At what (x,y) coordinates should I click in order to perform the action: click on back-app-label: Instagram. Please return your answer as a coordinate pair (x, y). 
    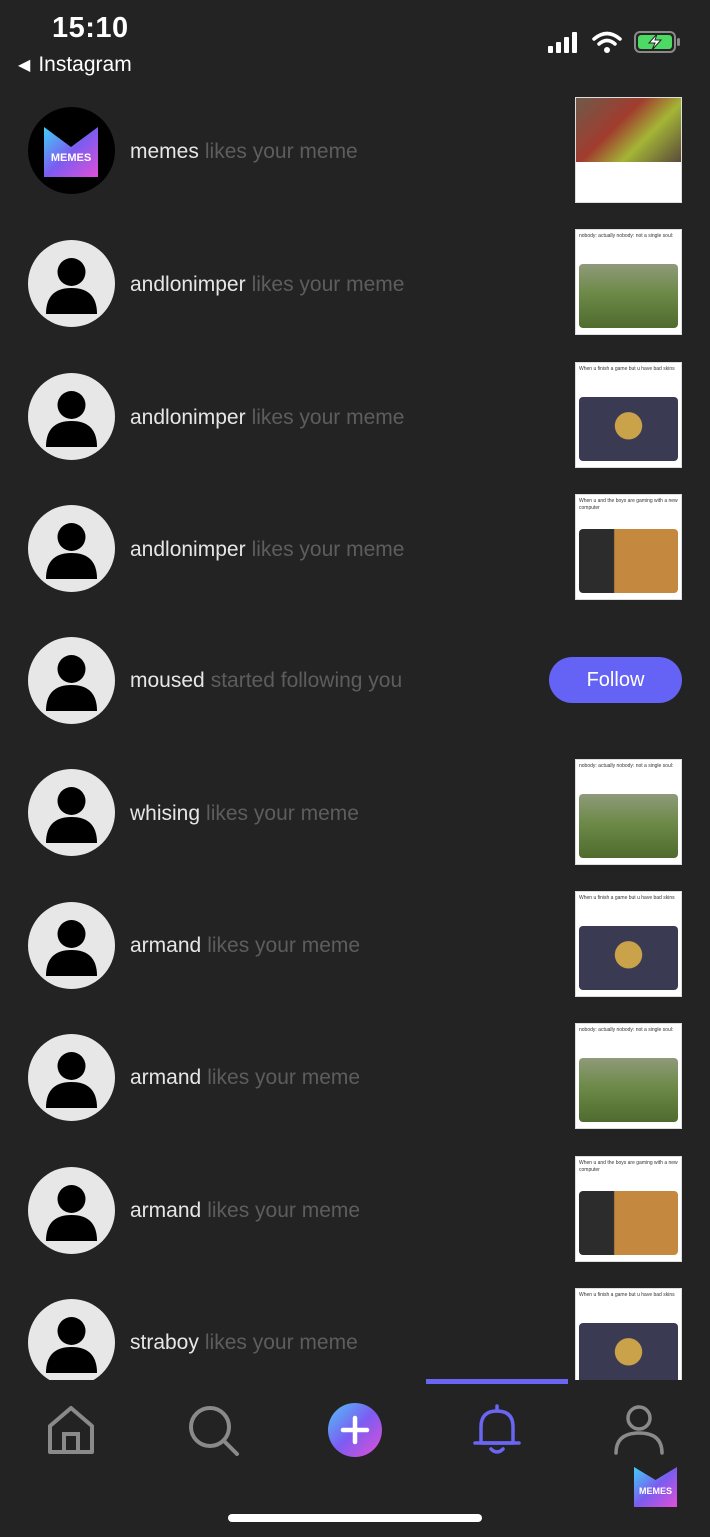
    Looking at the image, I should click on (85, 64).